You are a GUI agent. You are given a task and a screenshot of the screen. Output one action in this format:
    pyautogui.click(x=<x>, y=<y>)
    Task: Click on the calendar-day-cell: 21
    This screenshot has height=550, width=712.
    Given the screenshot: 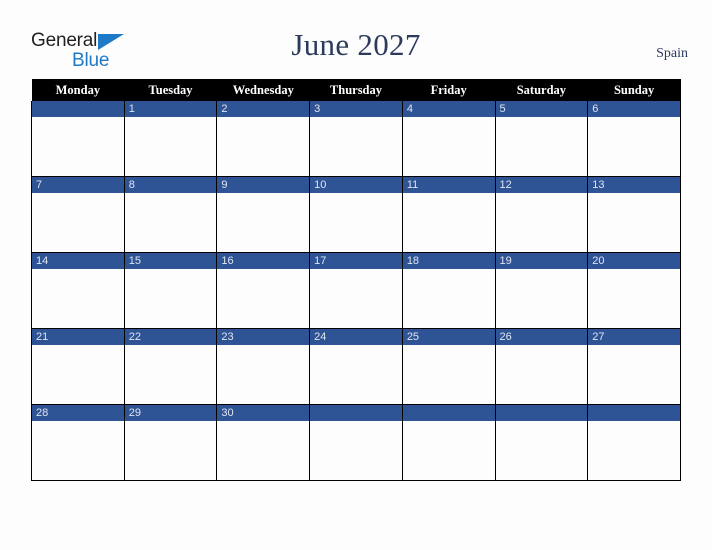 What is the action you would take?
    pyautogui.click(x=78, y=366)
    